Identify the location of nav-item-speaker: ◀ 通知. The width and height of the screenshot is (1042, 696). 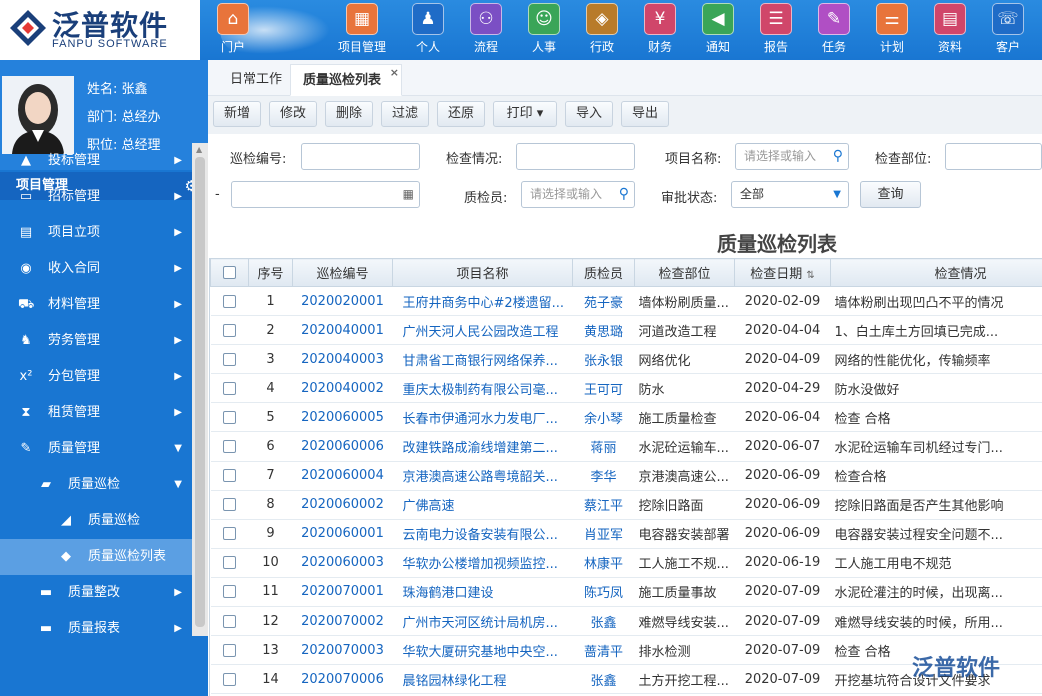
(718, 30).